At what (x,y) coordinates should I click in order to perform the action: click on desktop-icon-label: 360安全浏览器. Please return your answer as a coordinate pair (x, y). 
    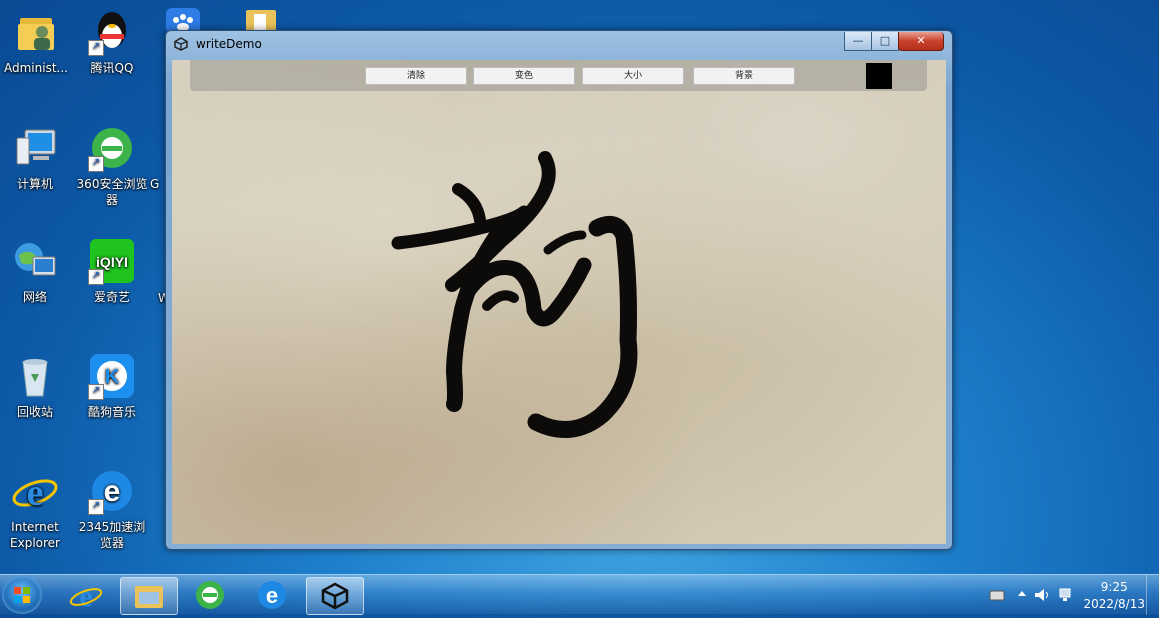
    Looking at the image, I should click on (112, 192).